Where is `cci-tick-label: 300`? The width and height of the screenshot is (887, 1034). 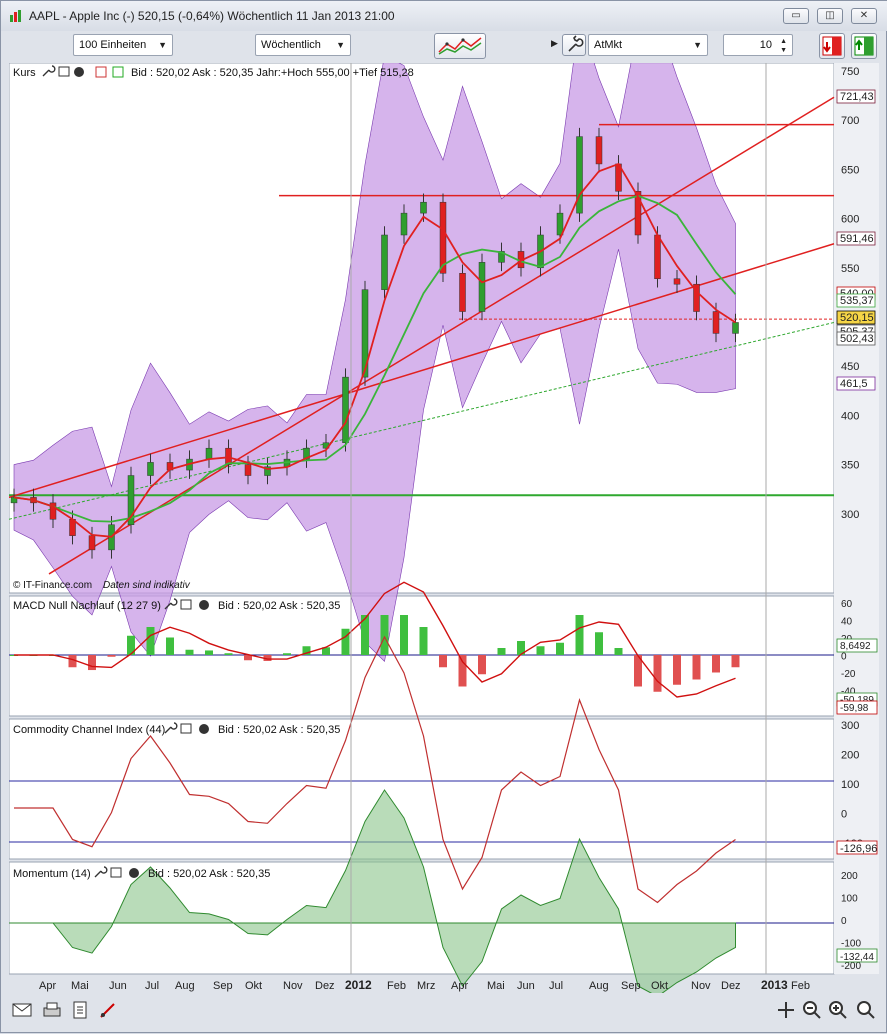 cci-tick-label: 300 is located at coordinates (850, 726).